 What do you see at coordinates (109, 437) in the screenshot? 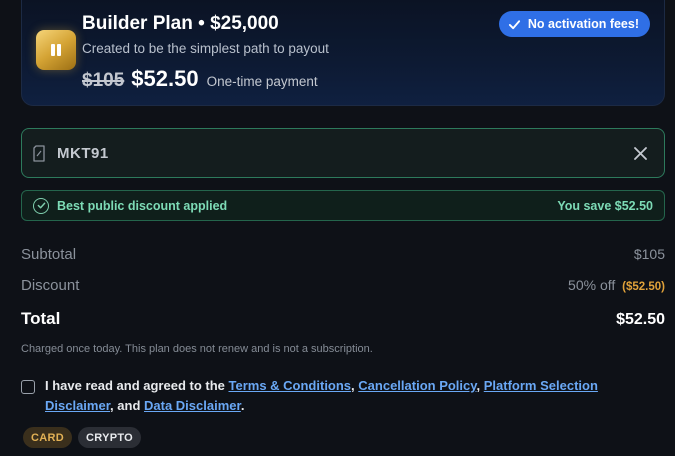
I see `payment-crypto-tab: CRYPTO` at bounding box center [109, 437].